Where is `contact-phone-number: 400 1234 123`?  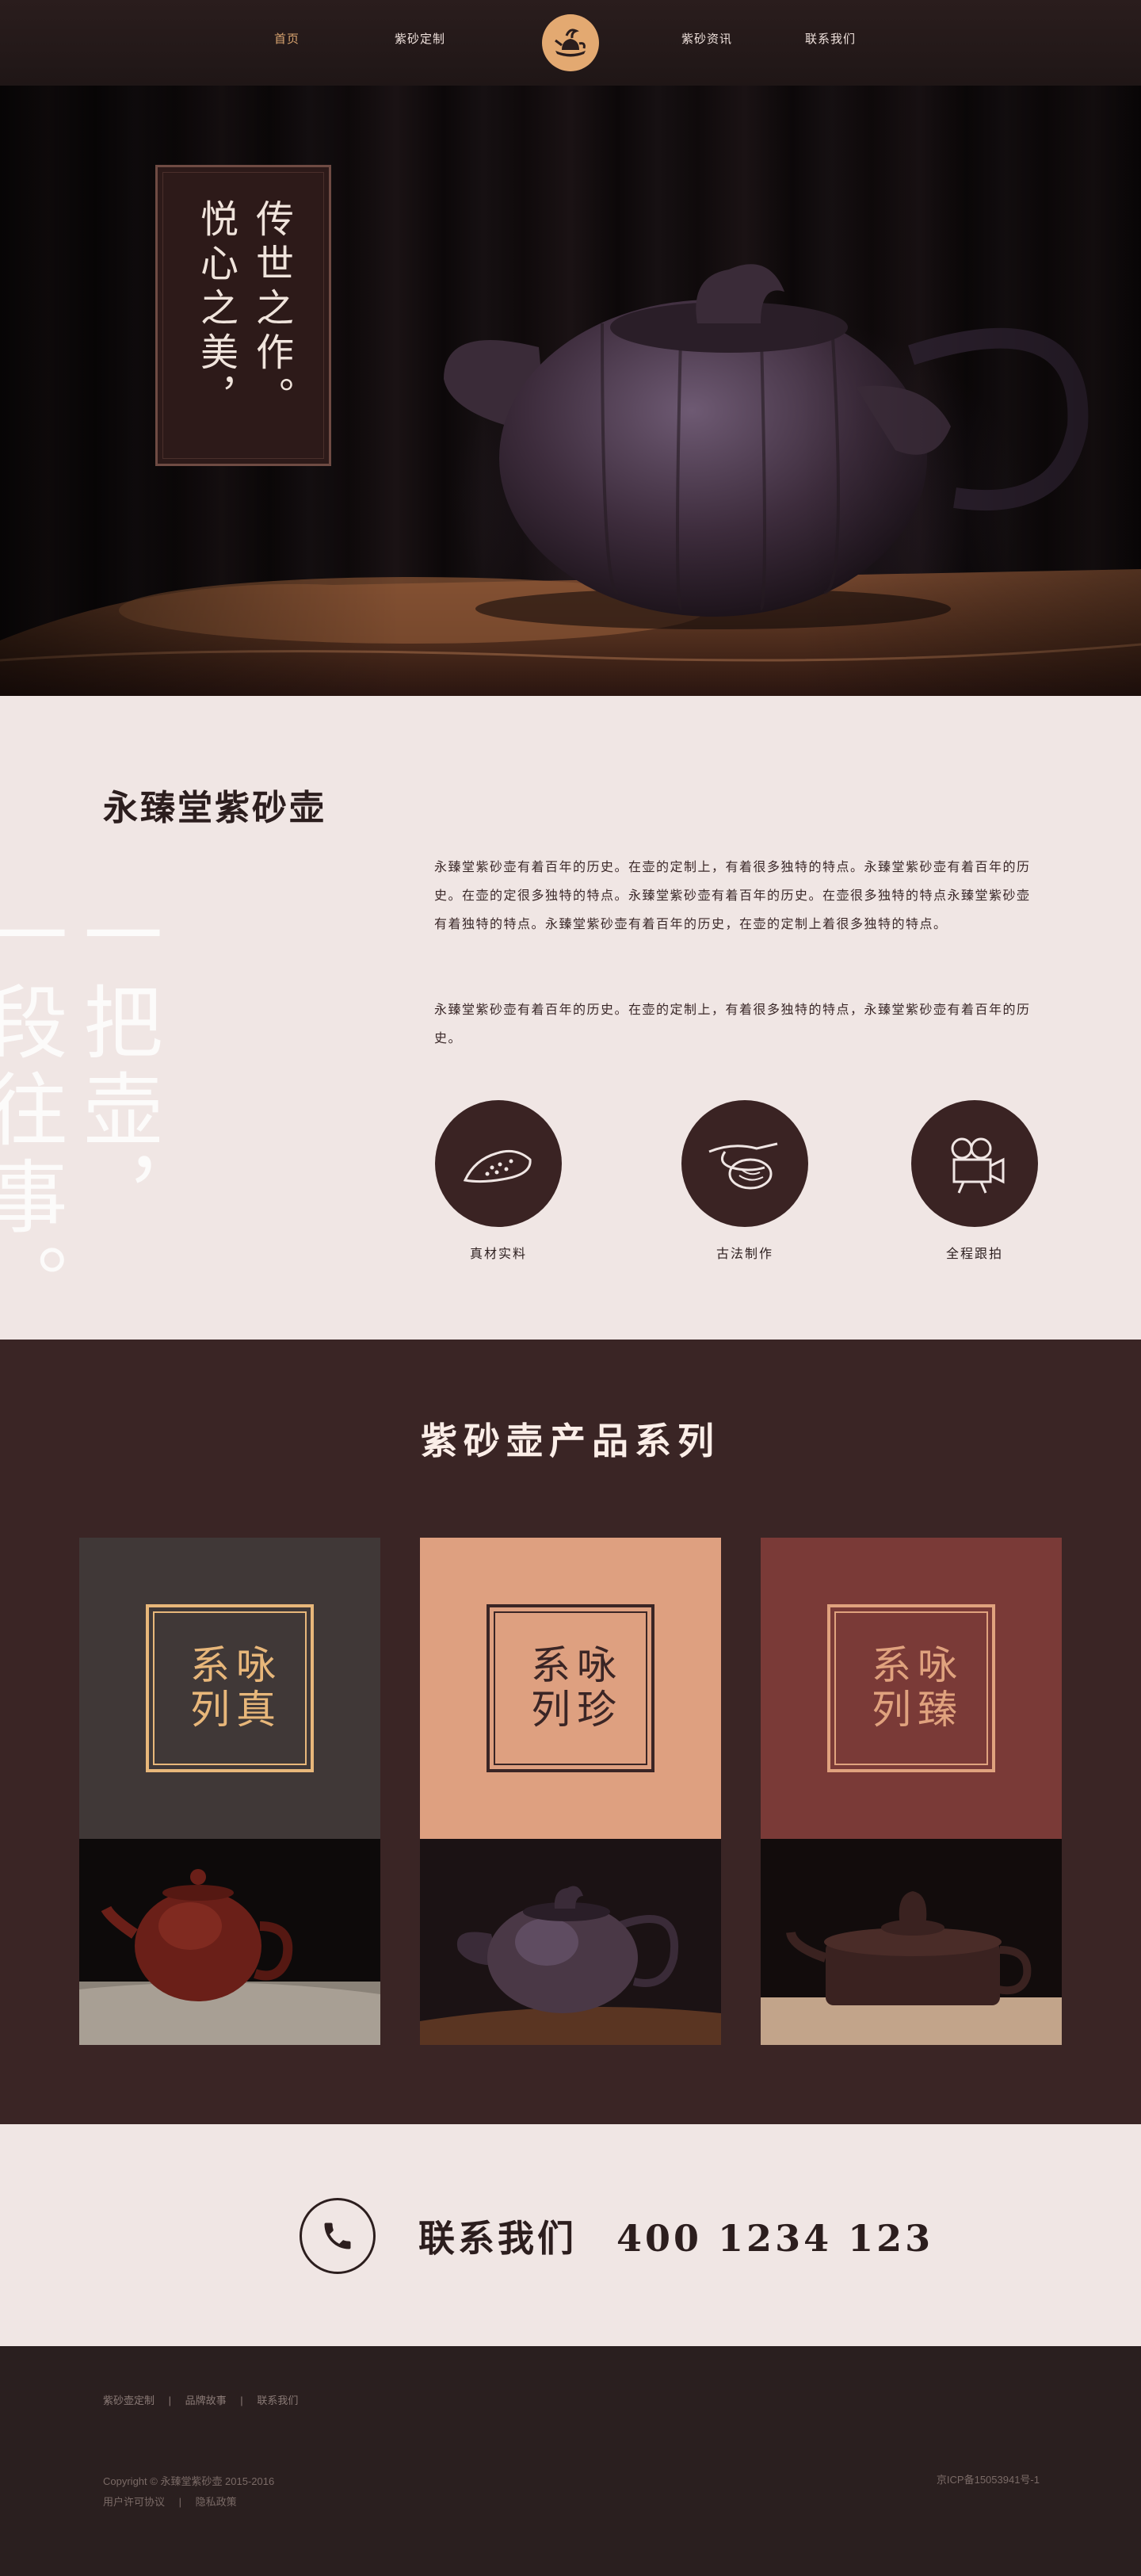
contact-phone-number: 400 1234 123 is located at coordinates (774, 2238).